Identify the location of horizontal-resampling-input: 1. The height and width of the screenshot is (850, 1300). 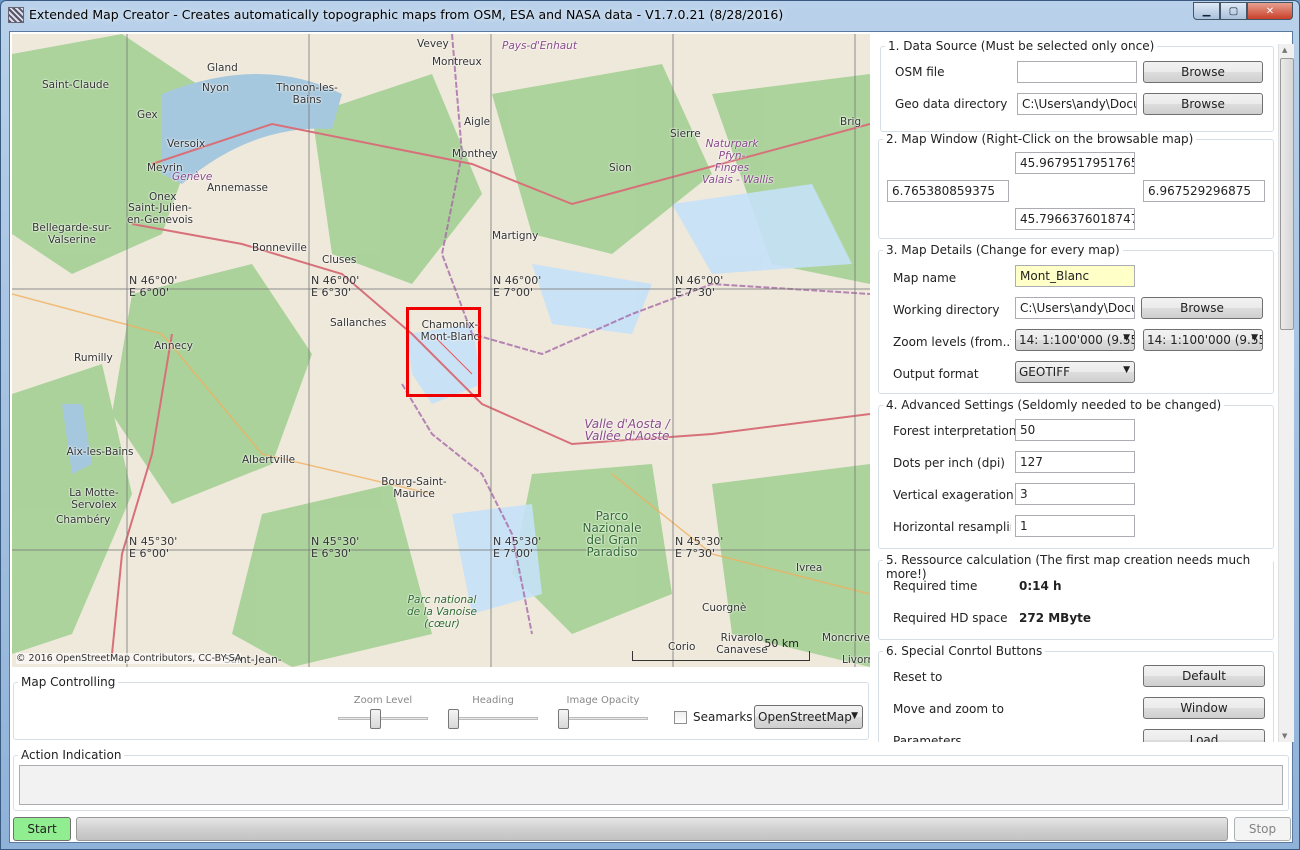
(1075, 526).